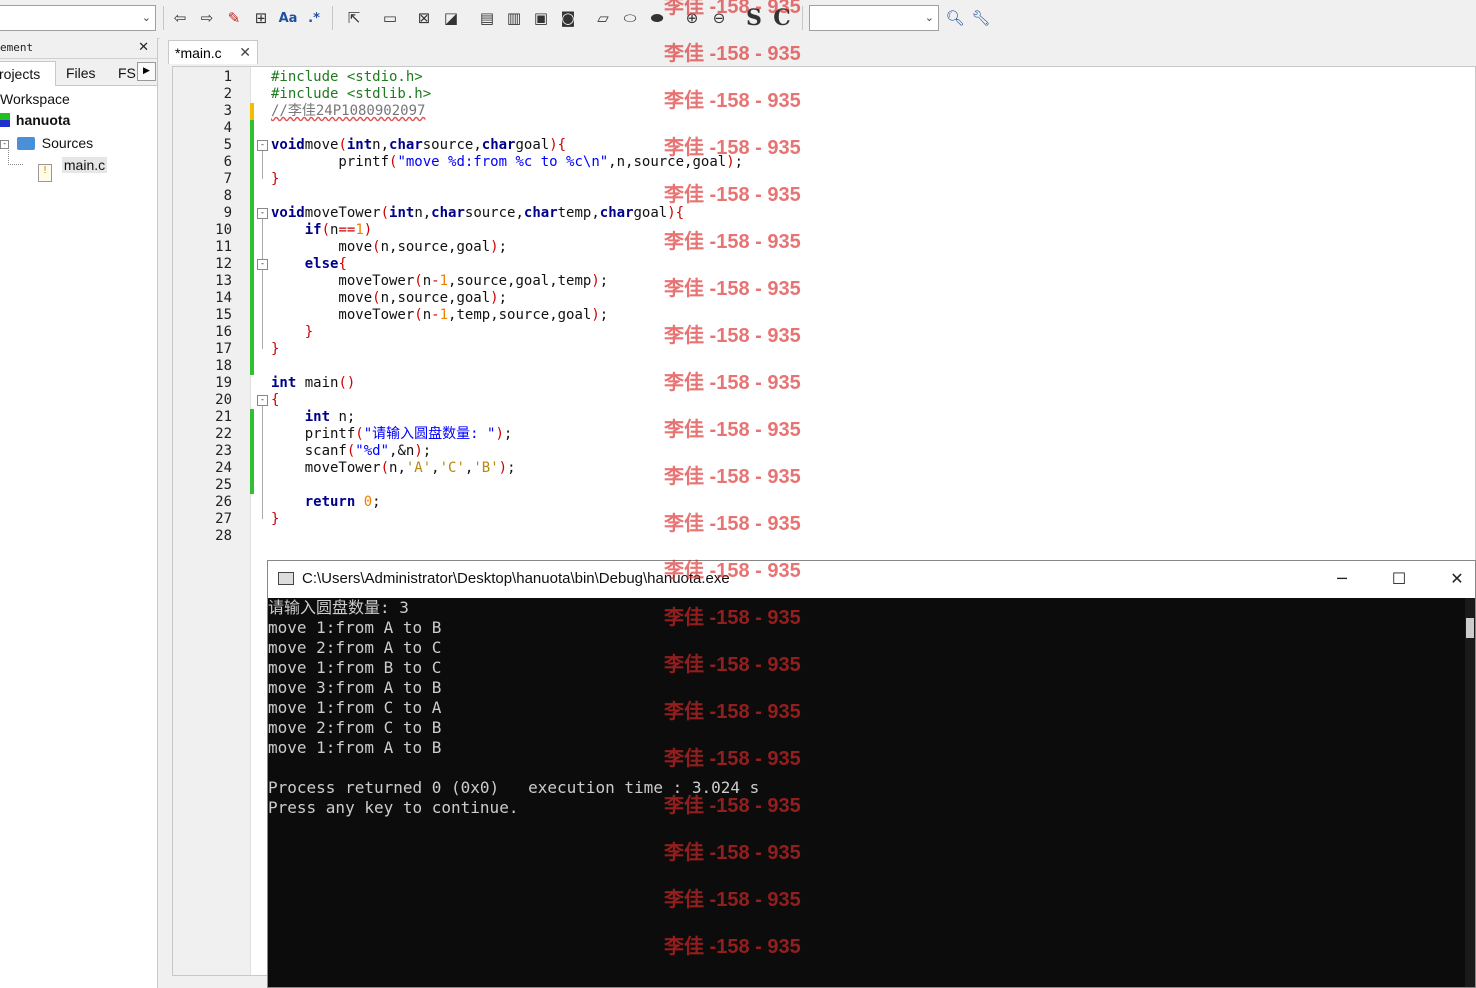 The image size is (1476, 988). I want to click on tree-item-project: hanuota, so click(35, 120).